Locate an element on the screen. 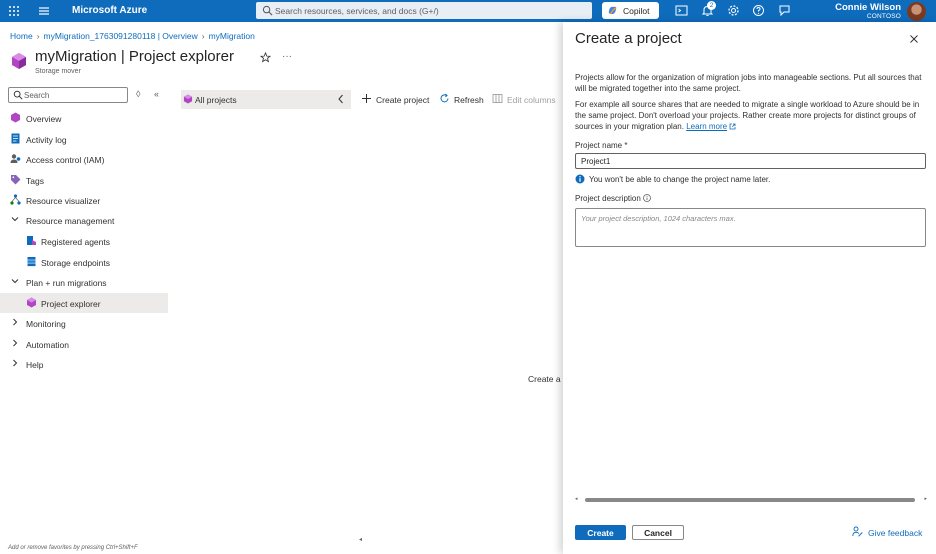  panel-horizontal-scrollbar: ◂ ▸ is located at coordinates (751, 499).